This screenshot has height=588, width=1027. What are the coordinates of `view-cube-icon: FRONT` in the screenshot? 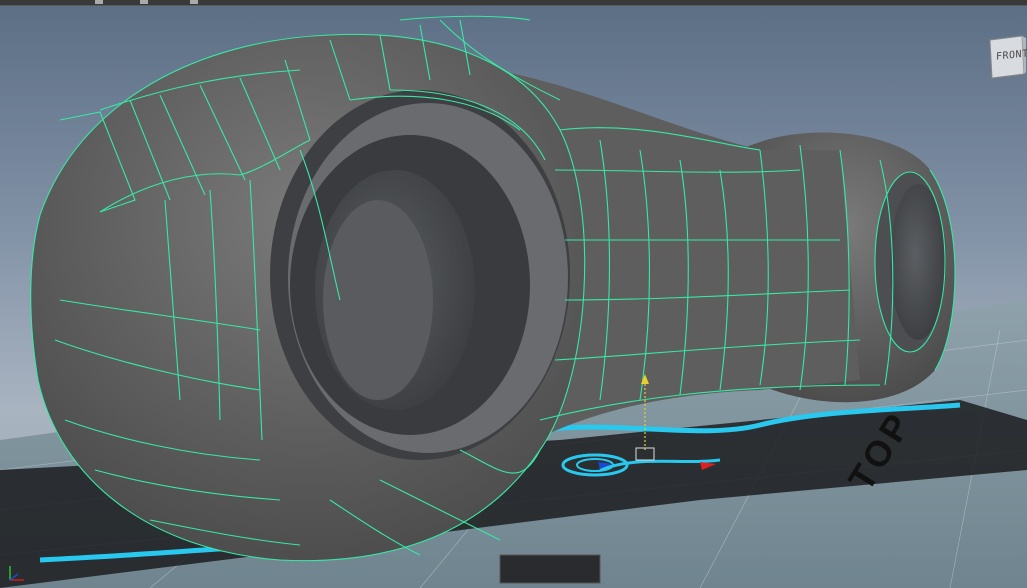 It's located at (1007, 57).